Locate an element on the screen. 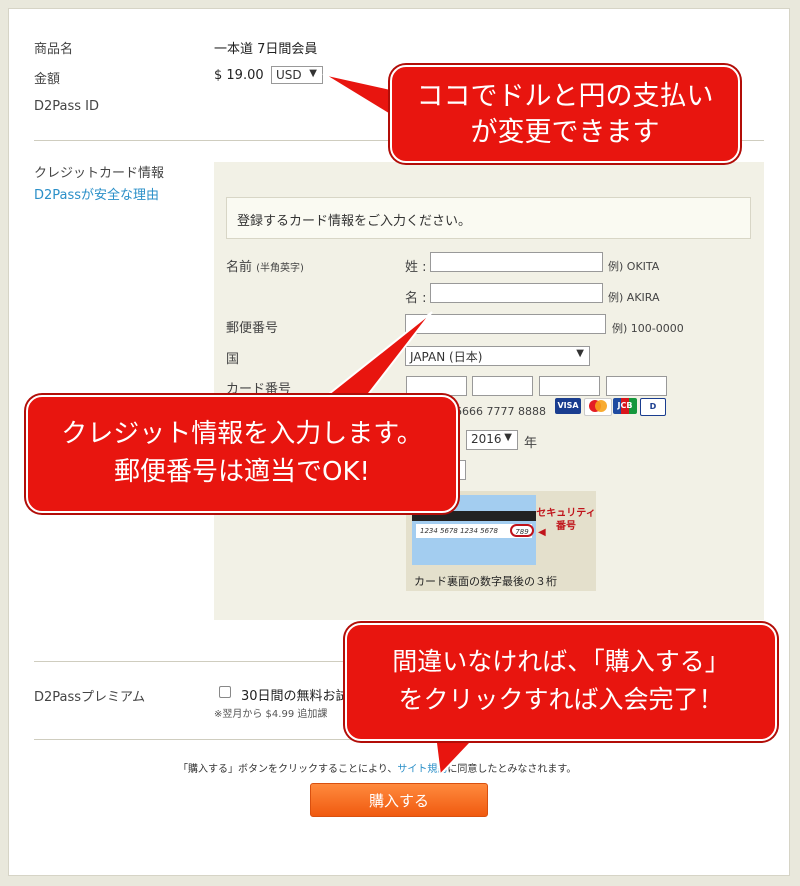 The height and width of the screenshot is (886, 800). callout-purchase-line-2: をクリックすれば入会完了！ is located at coordinates (561, 699).